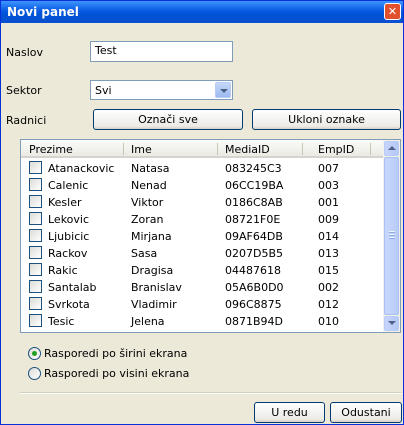 This screenshot has height=425, width=404. I want to click on cell-ime: Sasa, so click(144, 253).